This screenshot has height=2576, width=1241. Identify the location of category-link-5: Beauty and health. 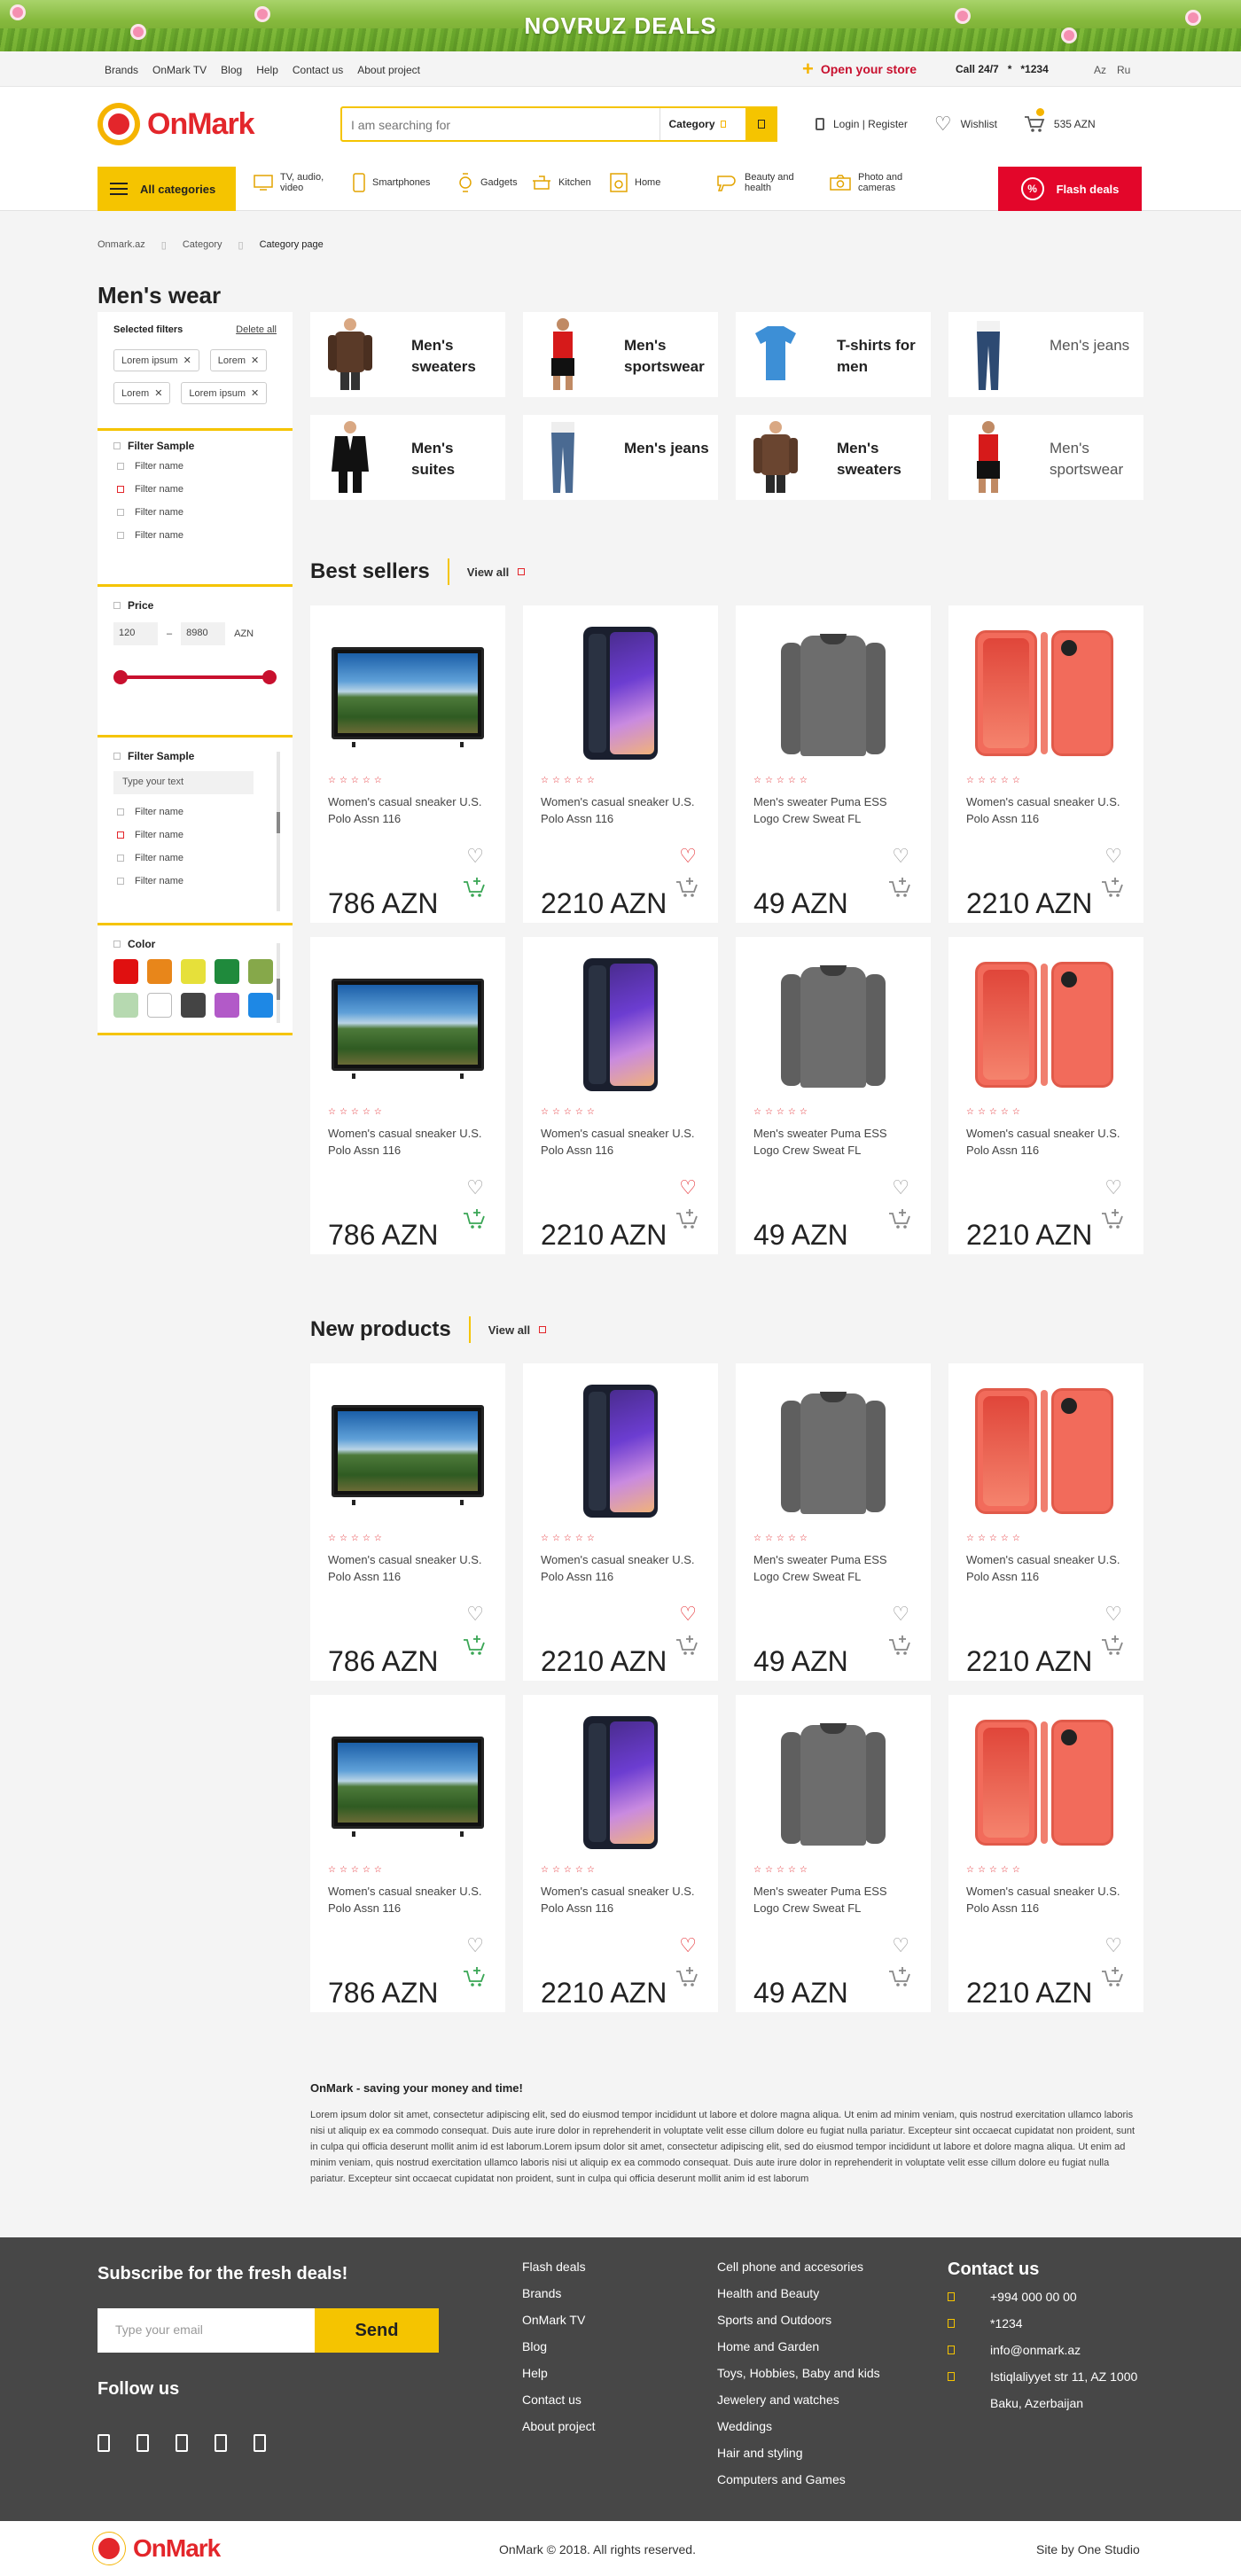
(764, 182).